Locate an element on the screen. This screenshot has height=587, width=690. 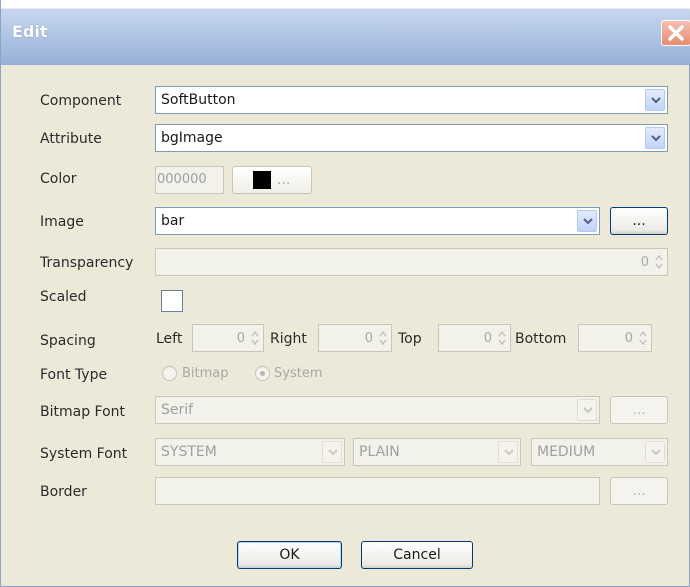
close-button is located at coordinates (675, 33).